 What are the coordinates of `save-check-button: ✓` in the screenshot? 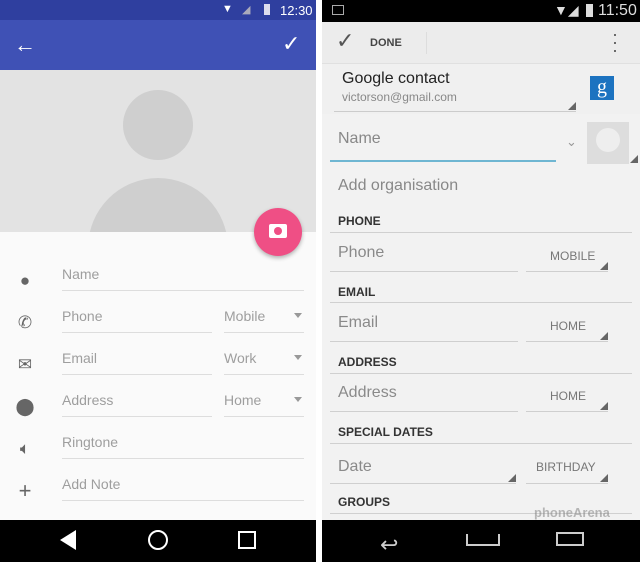 It's located at (291, 44).